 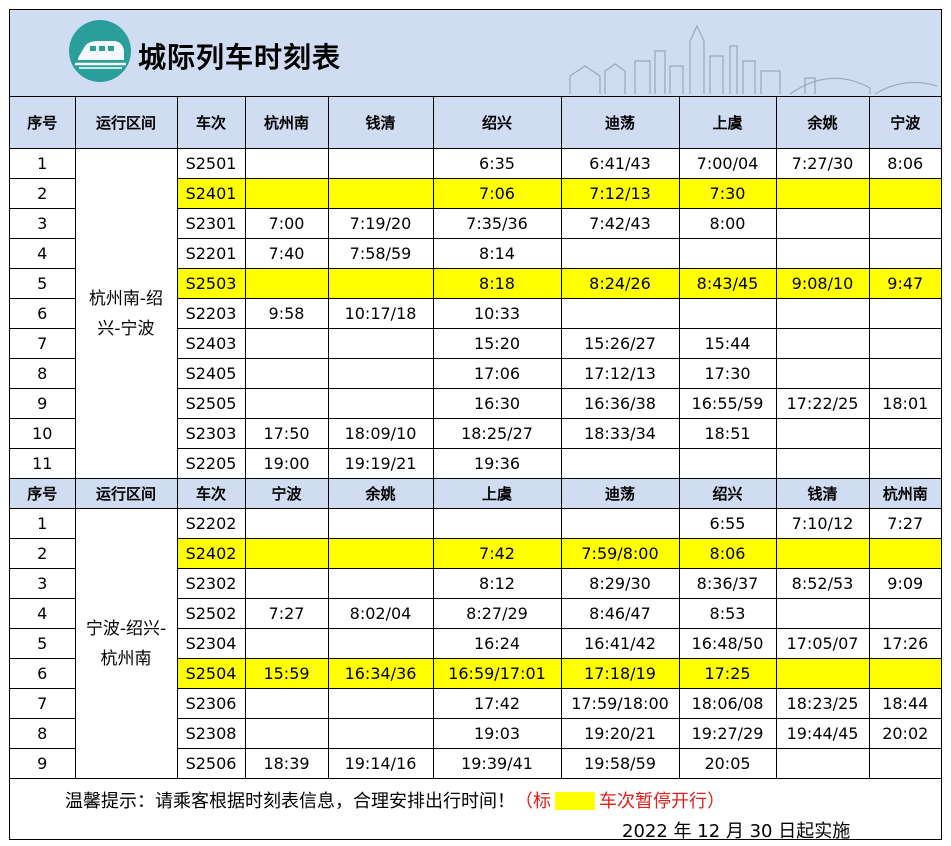 I want to click on train-number: S2501, so click(x=211, y=163).